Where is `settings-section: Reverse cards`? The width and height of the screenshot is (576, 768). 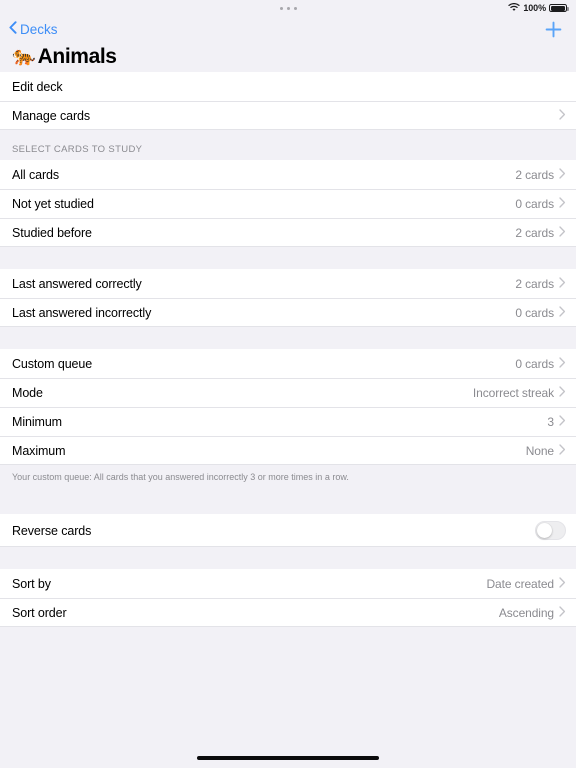 settings-section: Reverse cards is located at coordinates (288, 531).